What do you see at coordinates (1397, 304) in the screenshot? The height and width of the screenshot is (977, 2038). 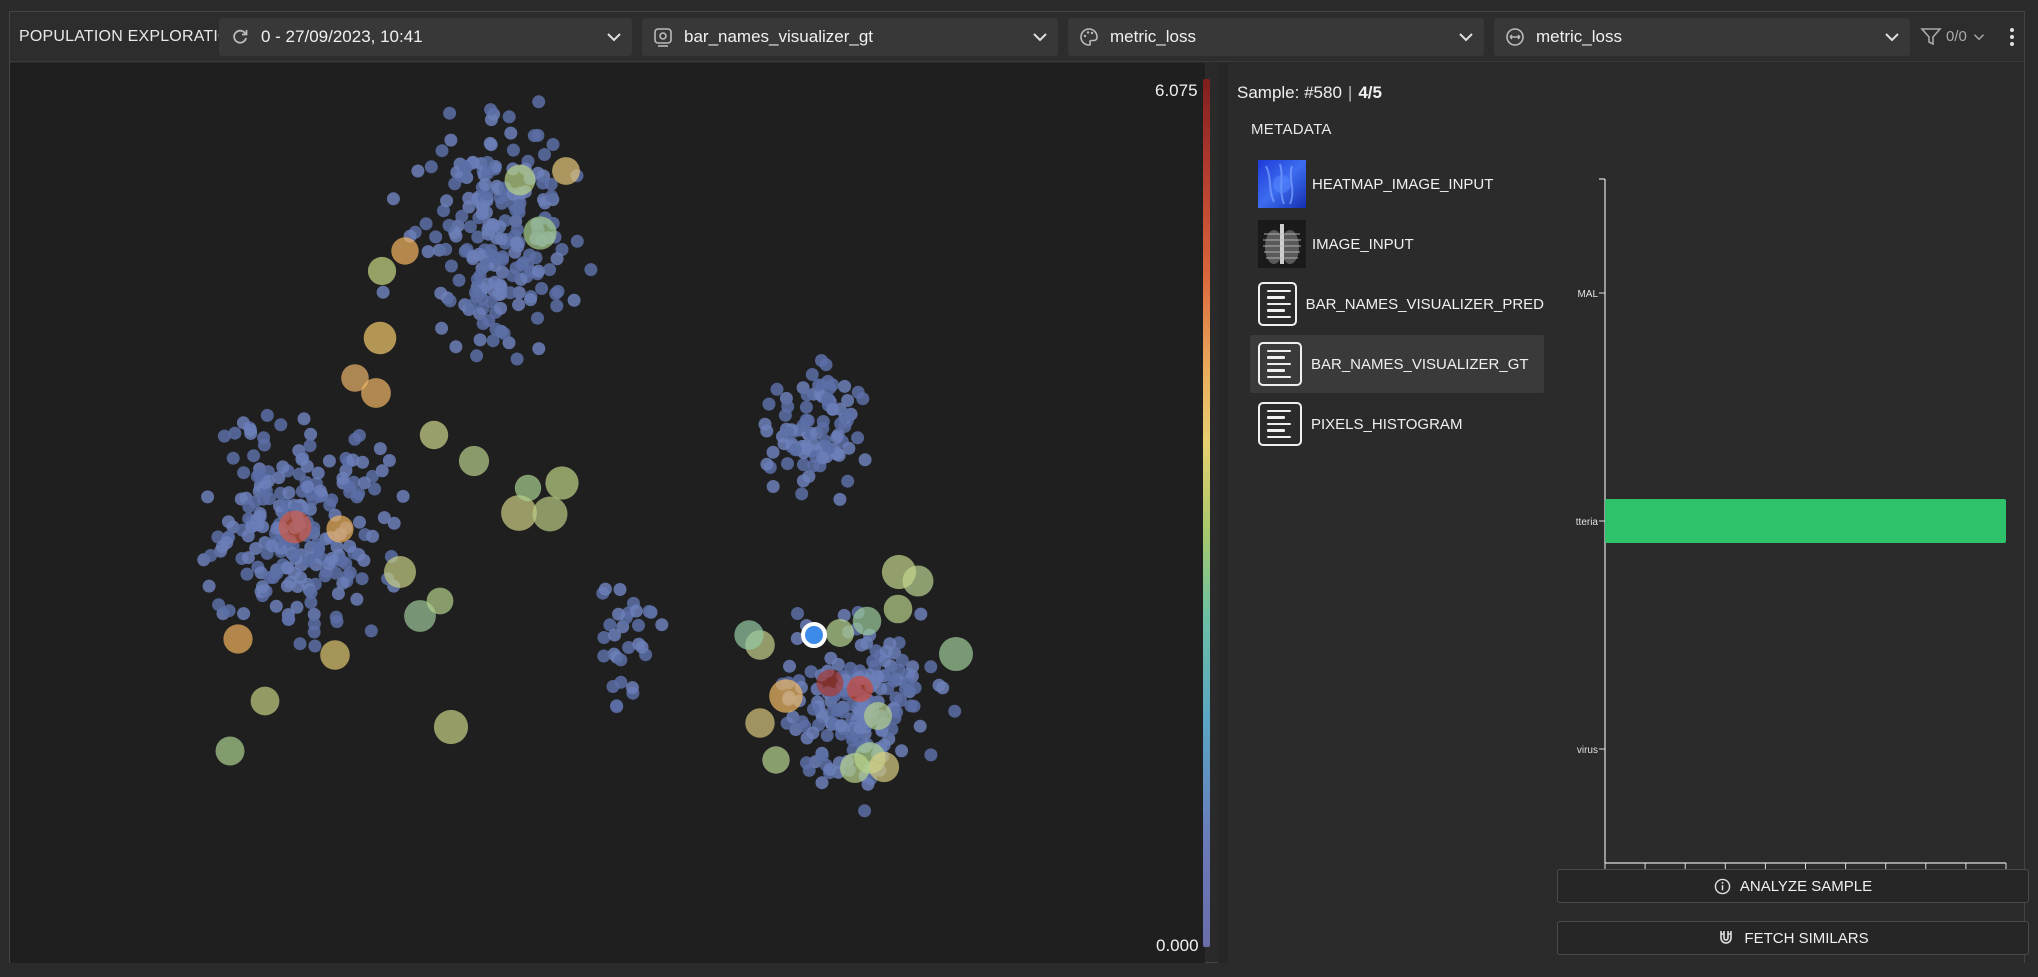 I see `metadata-item-bar-names-visualizer-pred: BAR_NAMES_VISUALIZER_PRED` at bounding box center [1397, 304].